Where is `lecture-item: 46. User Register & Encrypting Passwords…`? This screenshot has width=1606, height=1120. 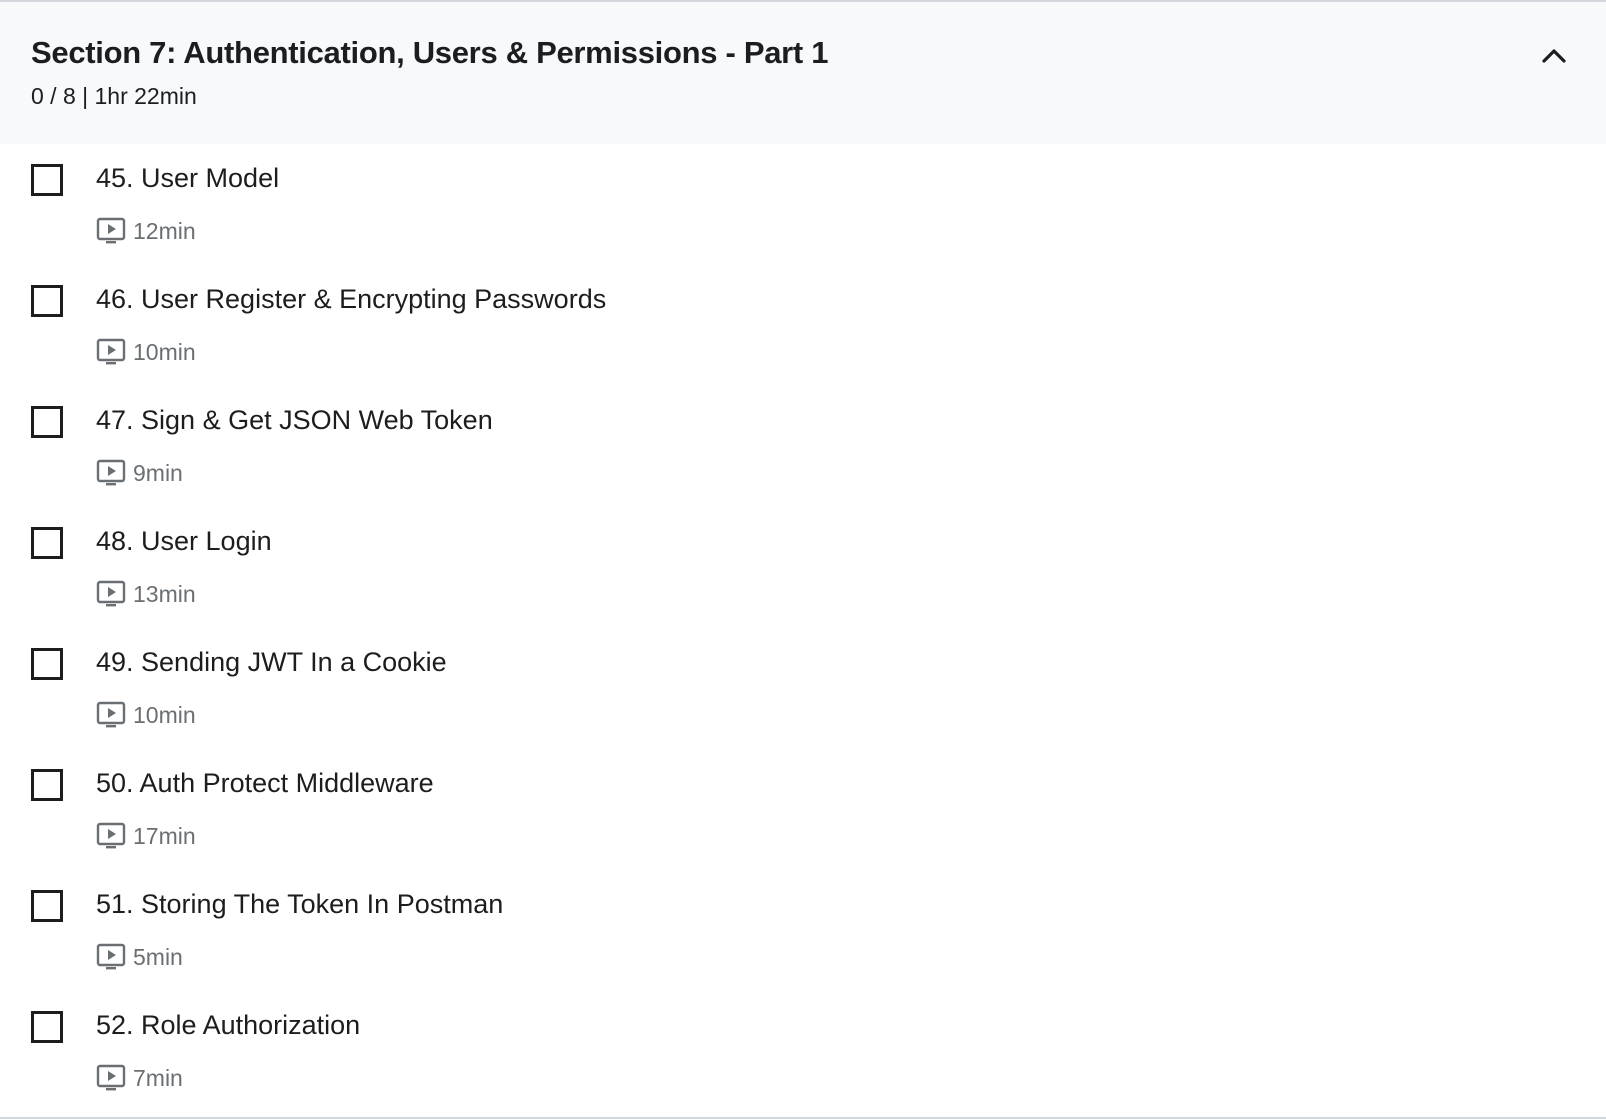
lecture-item: 46. User Register & Encrypting Passwords… is located at coordinates (803, 325).